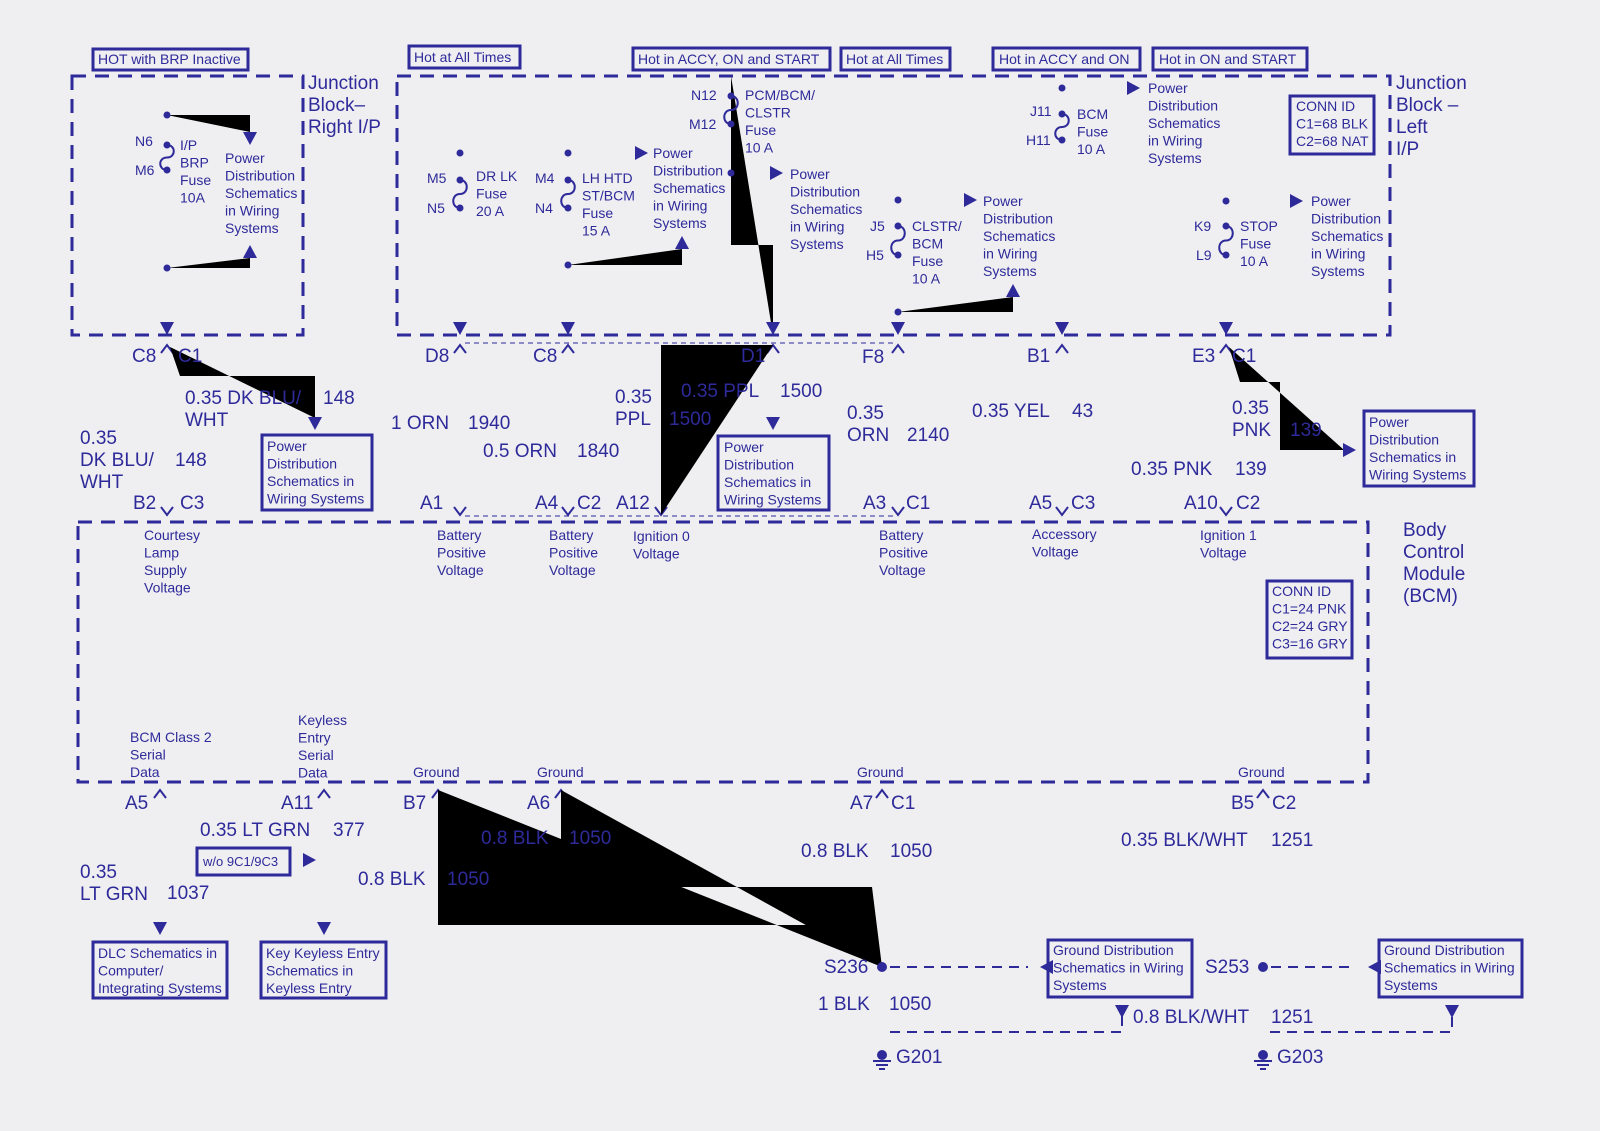 The image size is (1600, 1131). Describe the element at coordinates (910, 1004) in the screenshot. I see `label-n1050d: 1050` at that location.